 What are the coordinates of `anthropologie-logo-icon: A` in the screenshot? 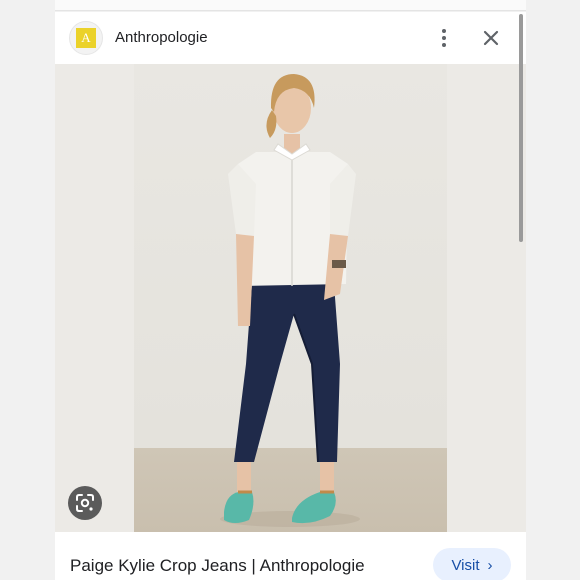 It's located at (86, 38).